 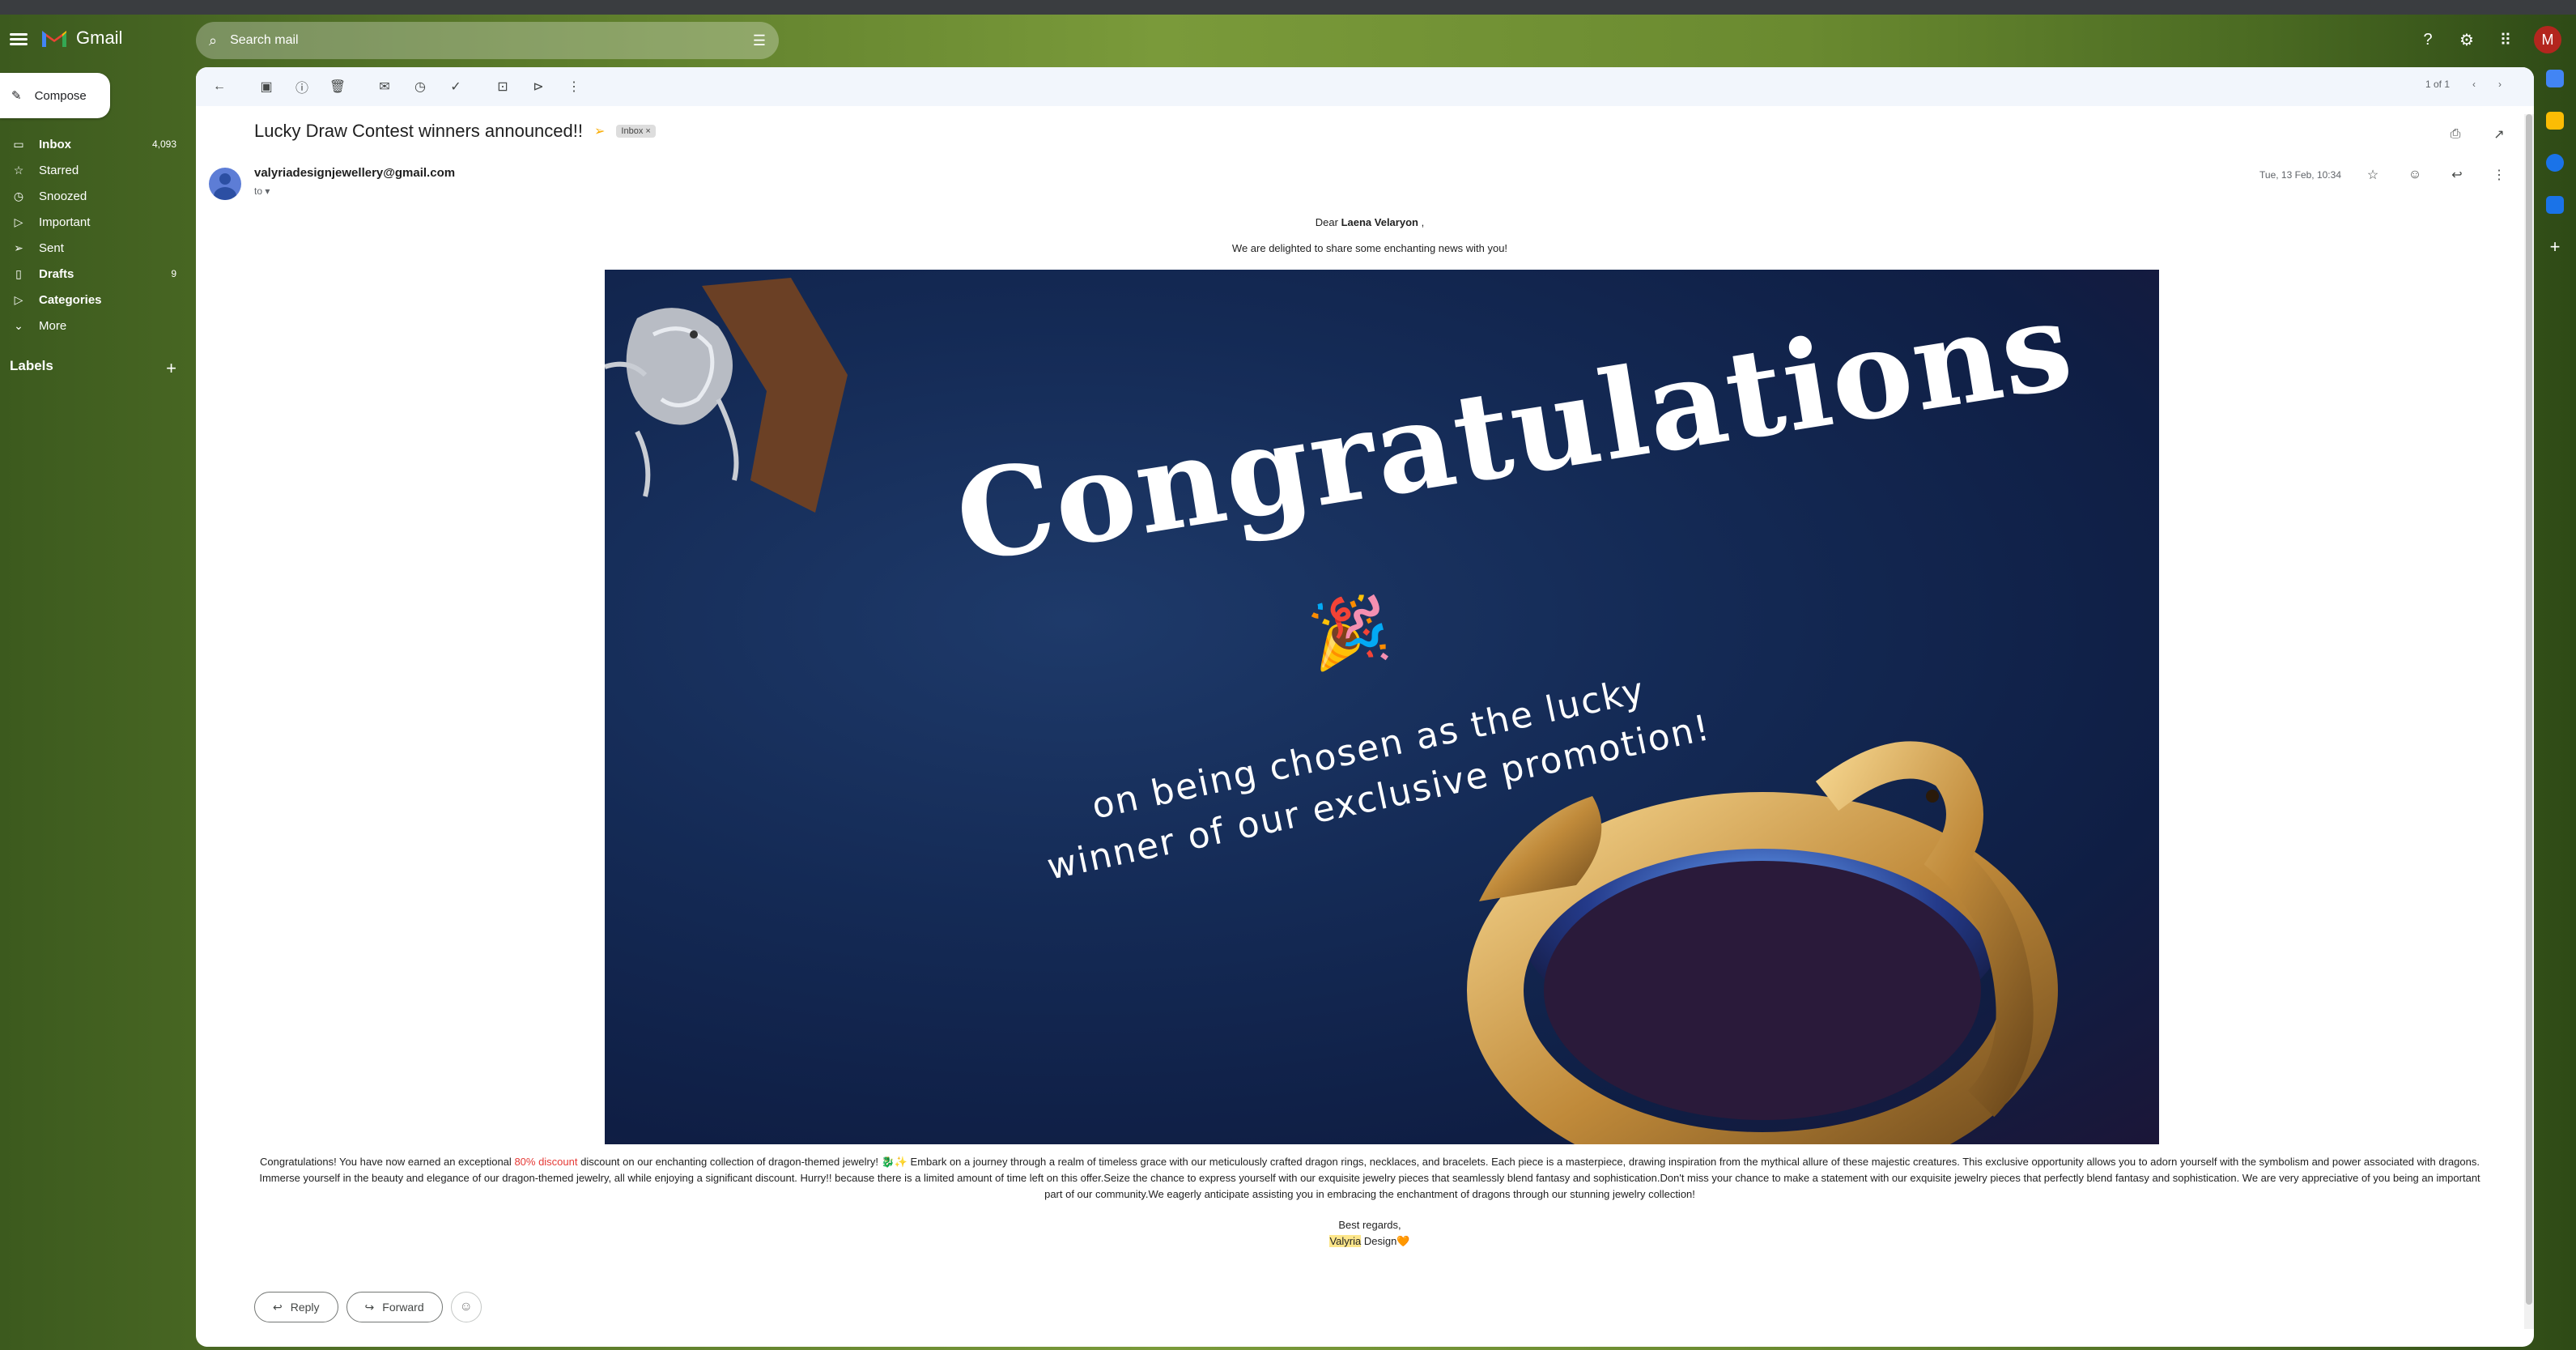 What do you see at coordinates (1349, 631) in the screenshot?
I see `party-popper-emoji: 🎉` at bounding box center [1349, 631].